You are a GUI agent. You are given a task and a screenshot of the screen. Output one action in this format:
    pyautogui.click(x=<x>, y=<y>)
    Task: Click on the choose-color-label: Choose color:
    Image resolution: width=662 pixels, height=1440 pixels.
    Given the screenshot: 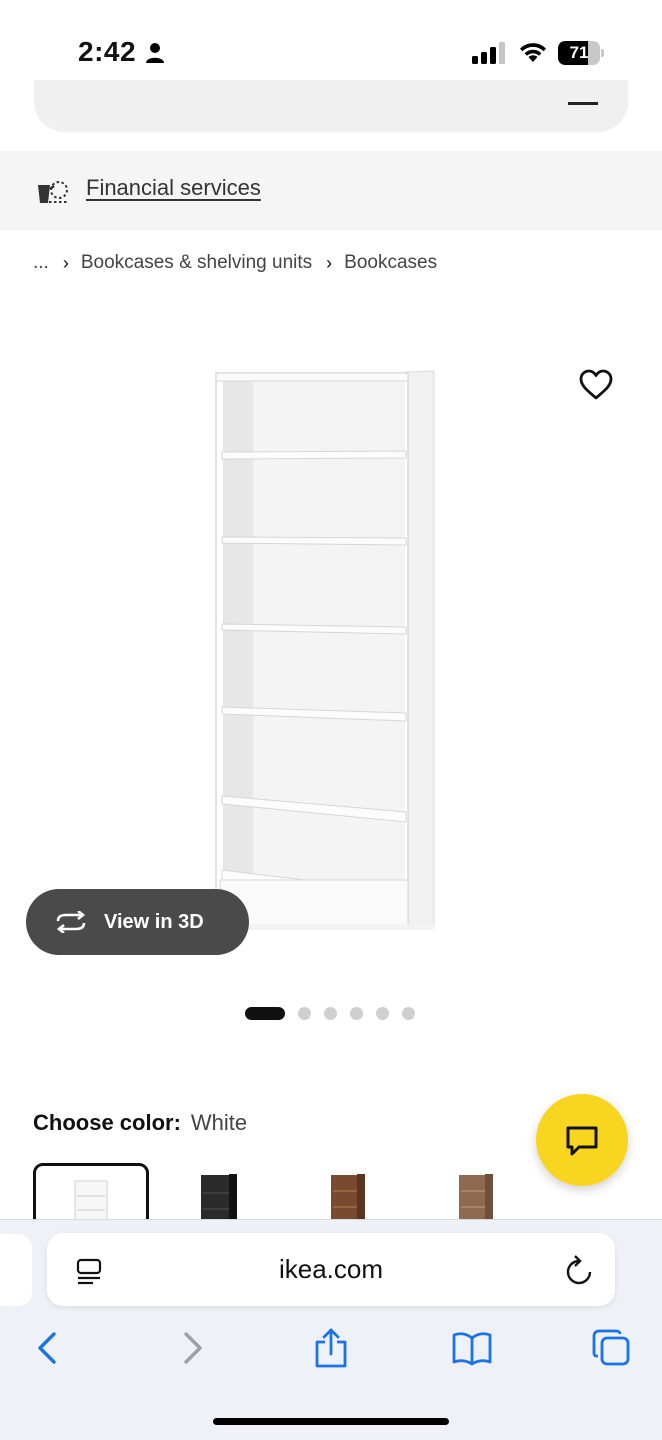 What is the action you would take?
    pyautogui.click(x=107, y=1122)
    